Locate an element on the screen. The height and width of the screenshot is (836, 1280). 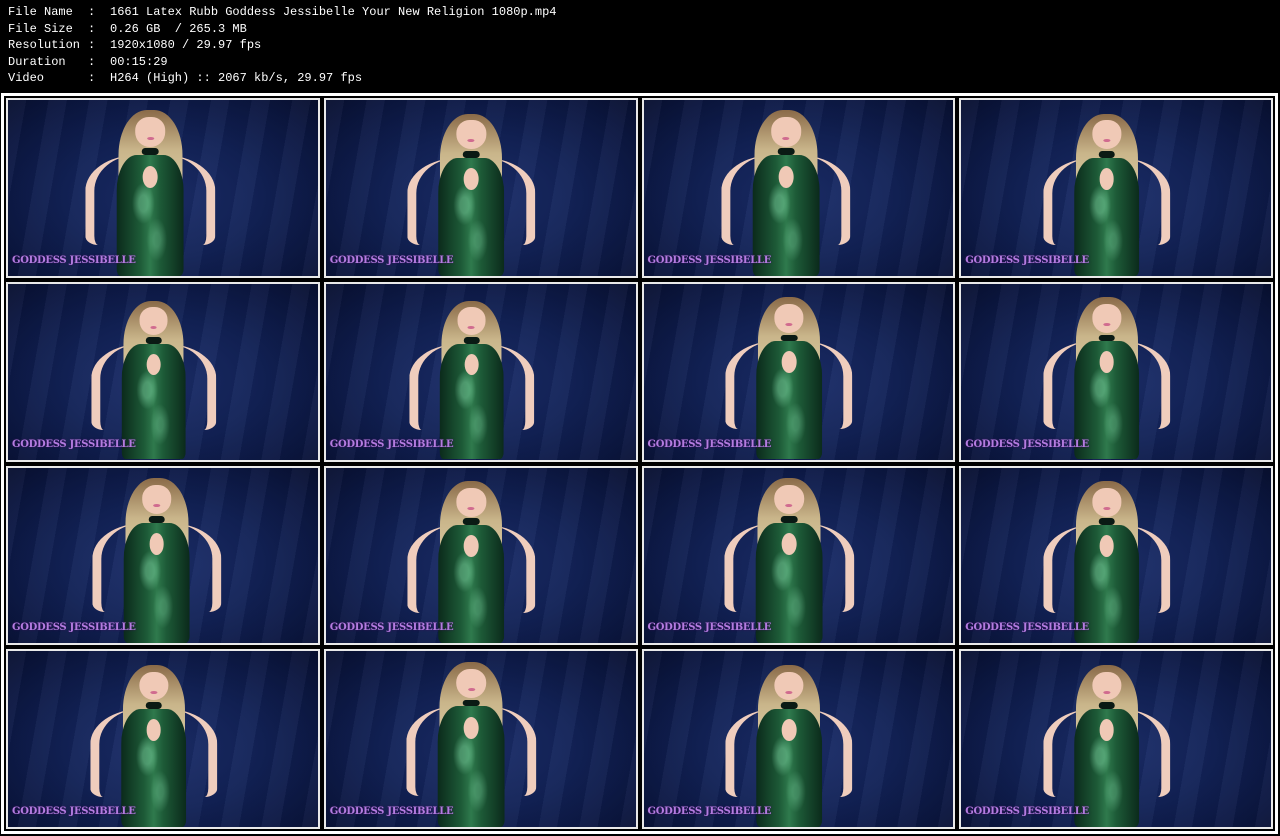
info-key: Duration is located at coordinates (37, 61).